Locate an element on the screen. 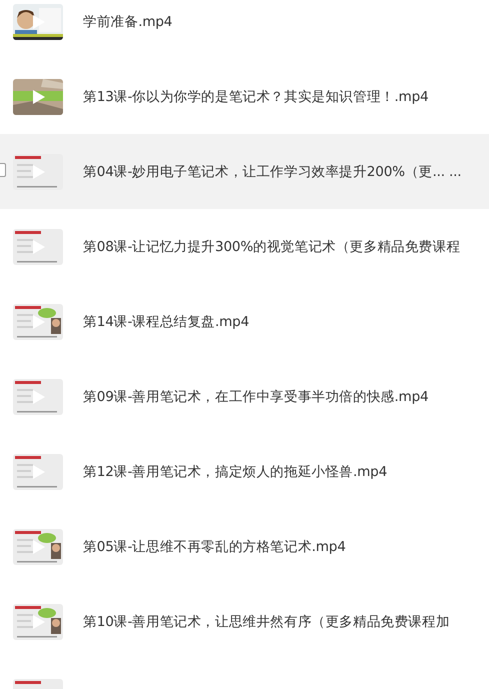  file-name: 第12课-善用笔记术，搞定烦人的拖延小怪兽.mp4 is located at coordinates (235, 471).